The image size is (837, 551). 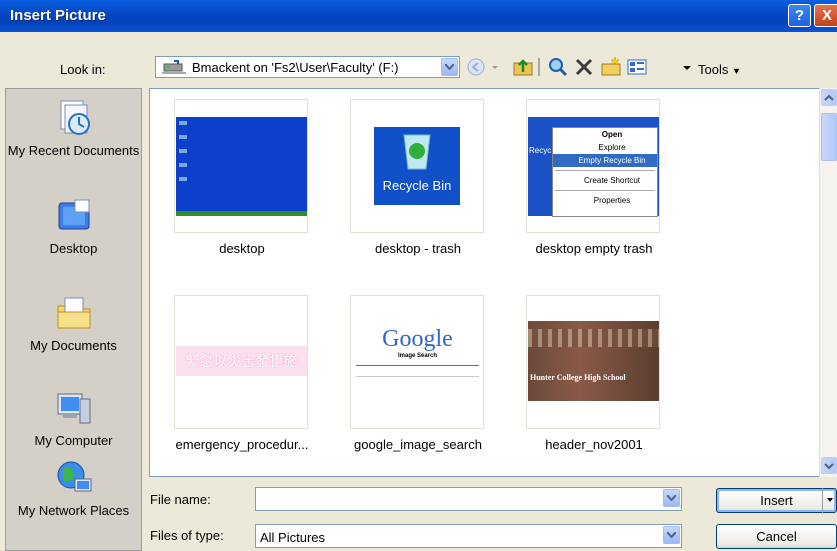 I want to click on help-button: ?, so click(x=799, y=15).